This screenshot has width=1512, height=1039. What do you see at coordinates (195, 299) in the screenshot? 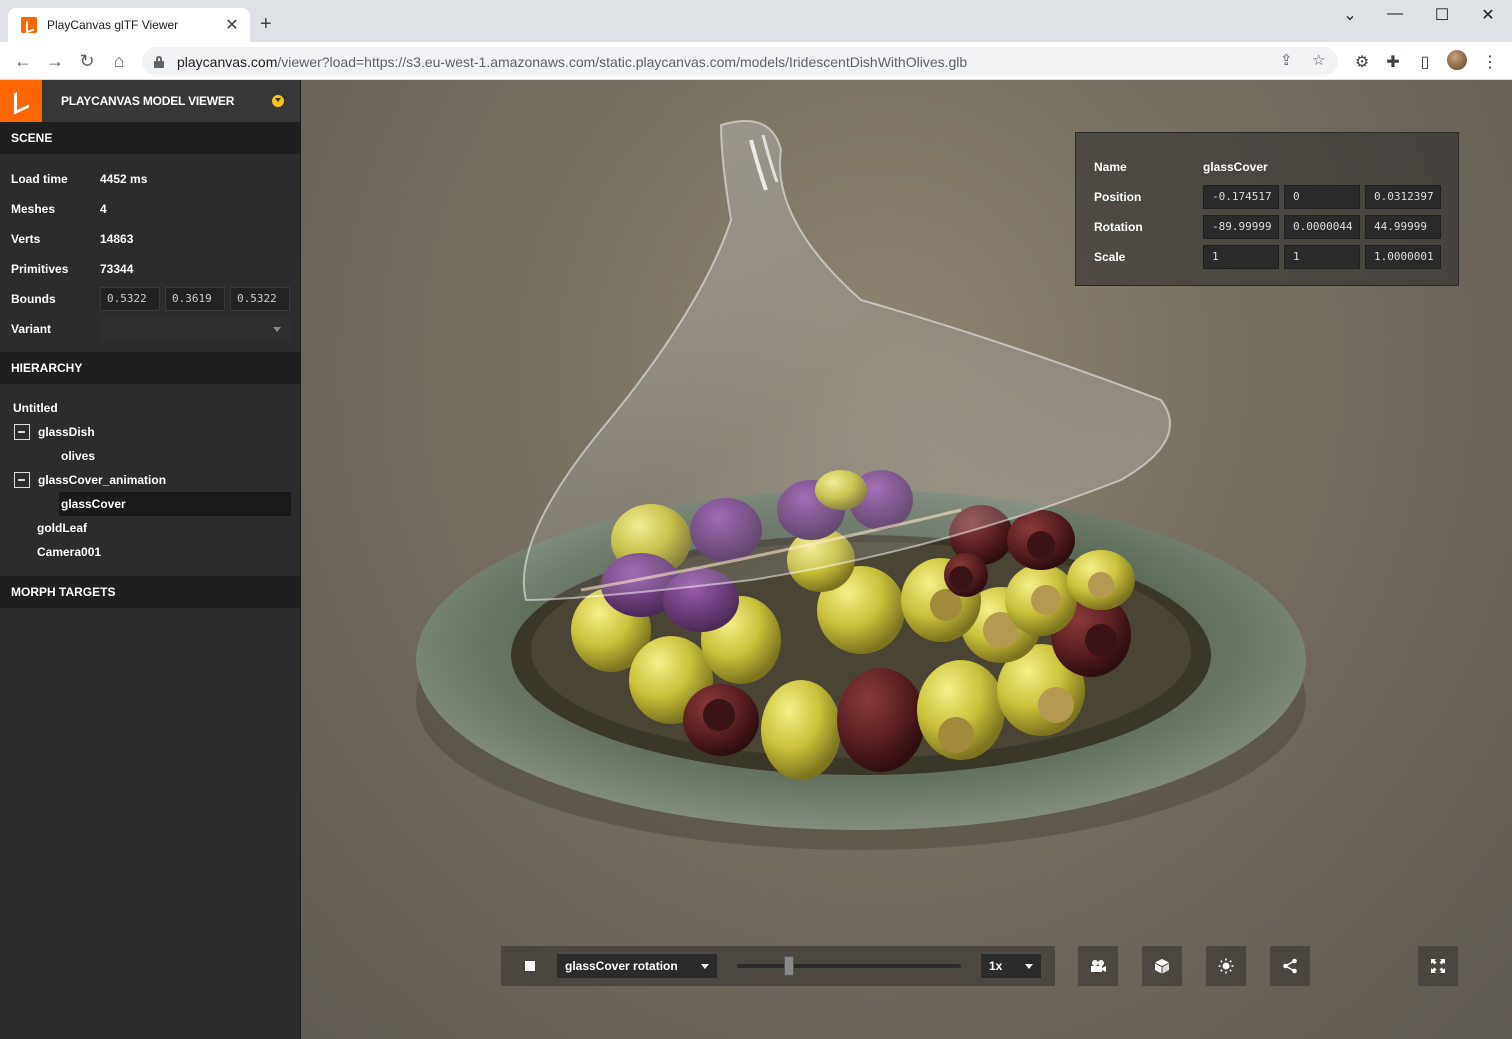
I see `bounds-y-field: 0.3619` at bounding box center [195, 299].